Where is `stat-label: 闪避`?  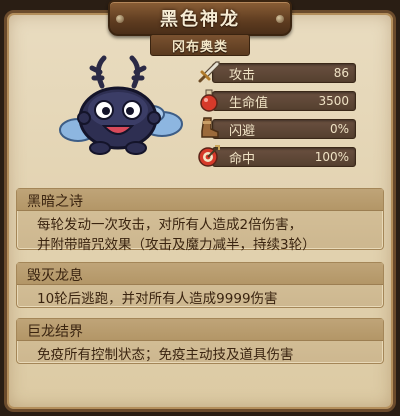 stat-label: 闪避 is located at coordinates (242, 131).